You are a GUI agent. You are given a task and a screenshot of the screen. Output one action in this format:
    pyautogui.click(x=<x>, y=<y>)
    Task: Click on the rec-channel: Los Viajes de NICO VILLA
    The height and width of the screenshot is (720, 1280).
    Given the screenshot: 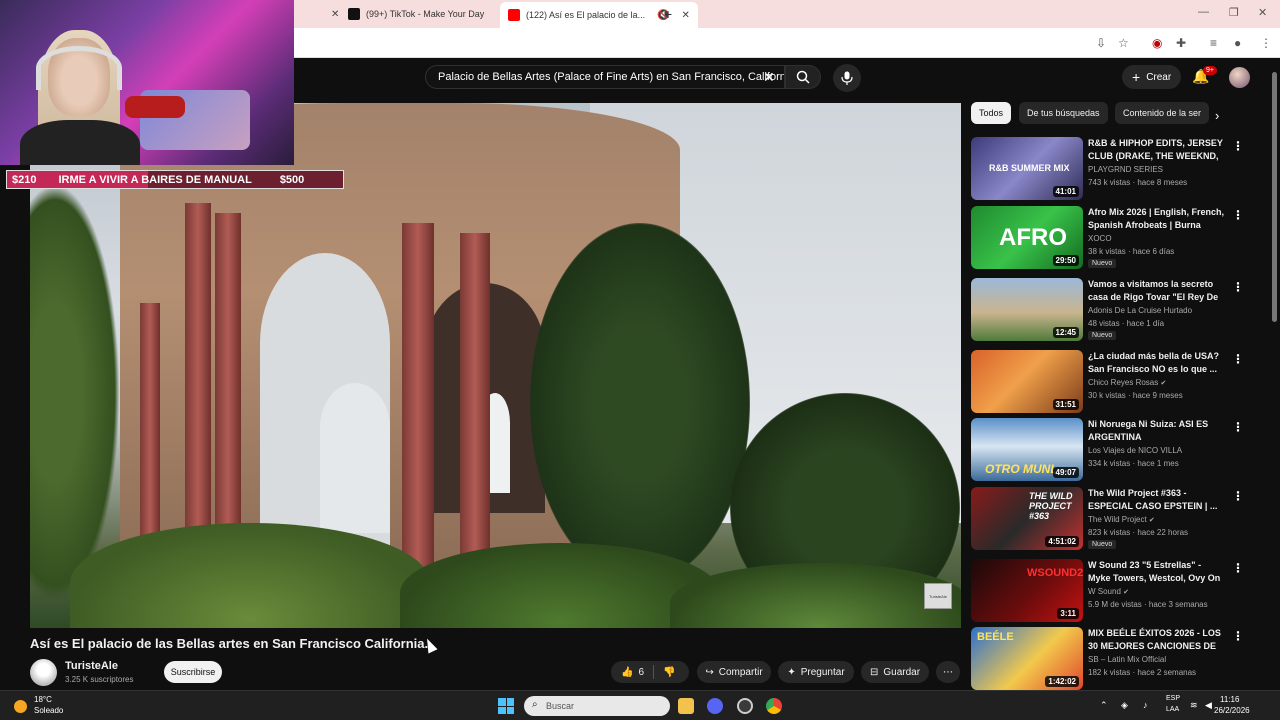 What is the action you would take?
    pyautogui.click(x=1135, y=450)
    